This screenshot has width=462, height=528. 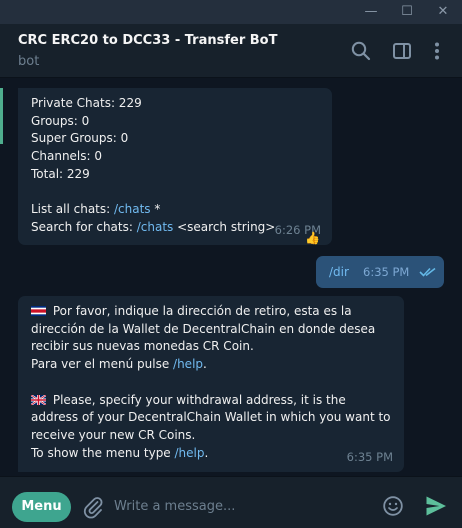 I want to click on message-composer: Menu, so click(x=231, y=502).